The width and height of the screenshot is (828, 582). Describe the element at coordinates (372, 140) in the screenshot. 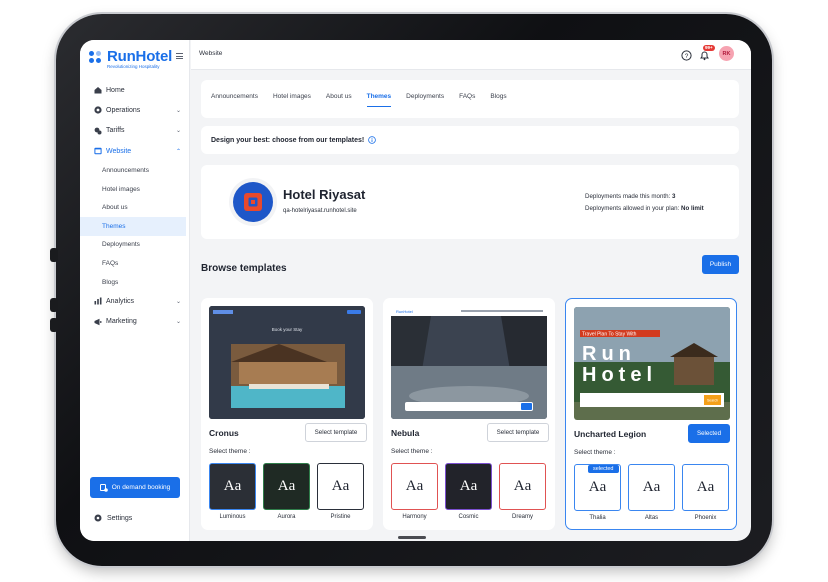

I see `info-icon` at that location.